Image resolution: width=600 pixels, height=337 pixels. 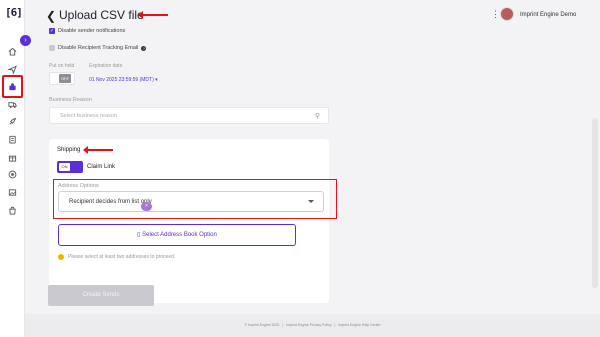 What do you see at coordinates (153, 15) in the screenshot?
I see `annotation-arrow-title` at bounding box center [153, 15].